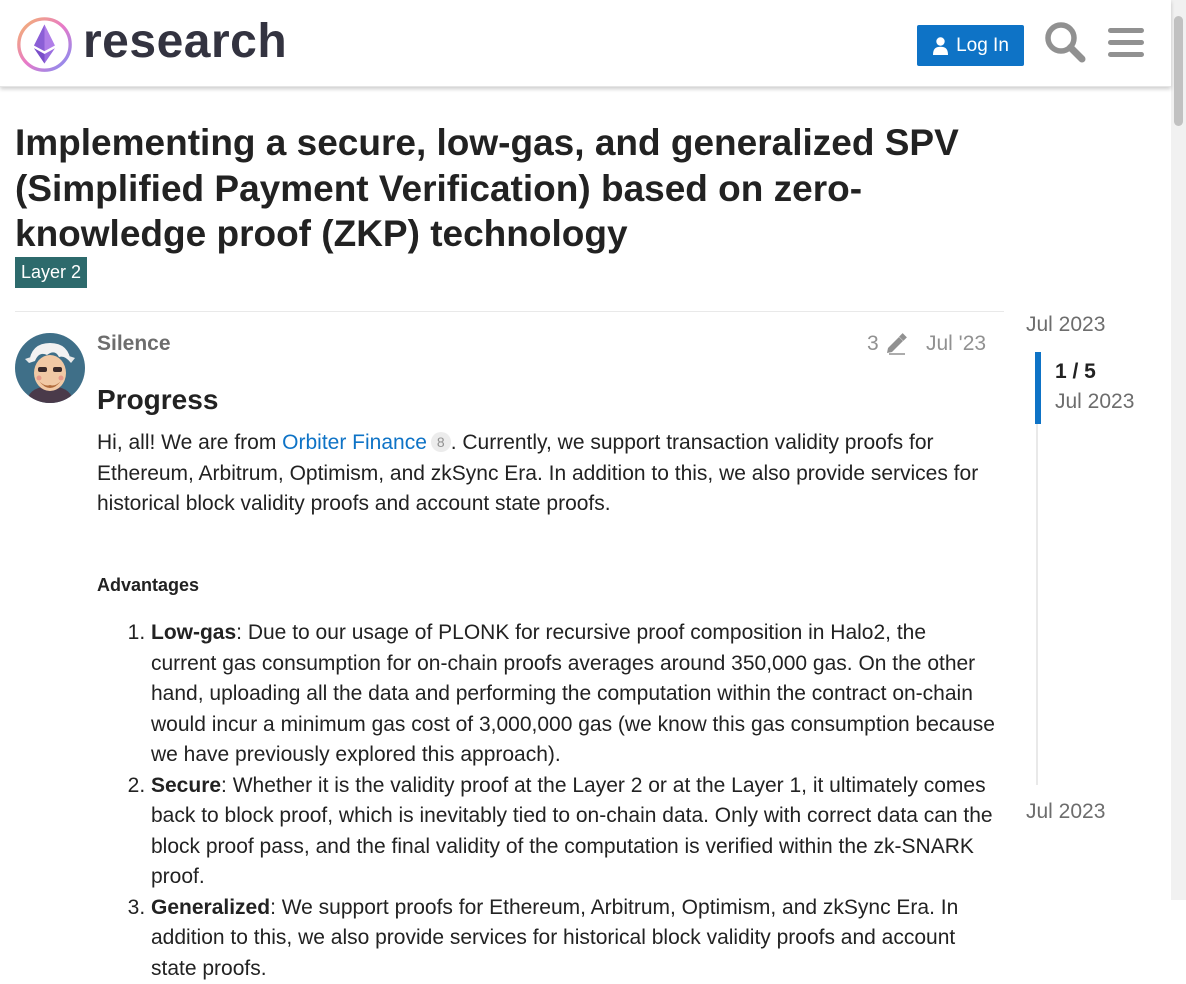 The image size is (1186, 984). I want to click on link-click-count: 8, so click(440, 442).